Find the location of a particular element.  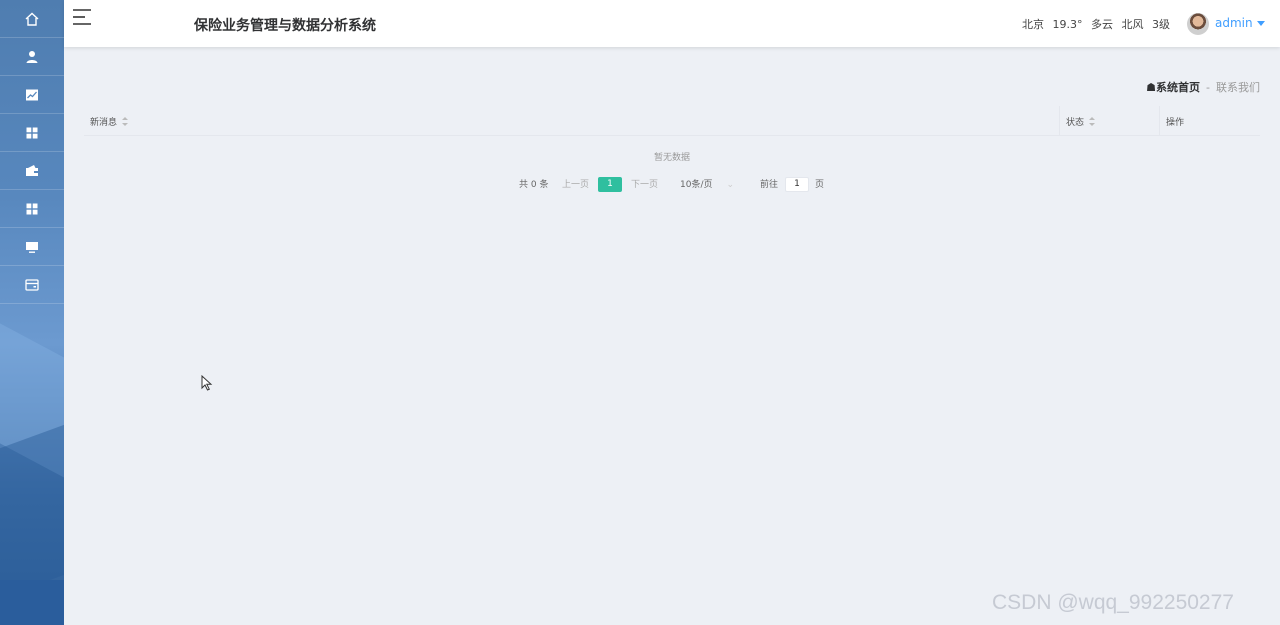

weather-info: 北京 19.3° 多云 北风 3级 is located at coordinates (1098, 24).